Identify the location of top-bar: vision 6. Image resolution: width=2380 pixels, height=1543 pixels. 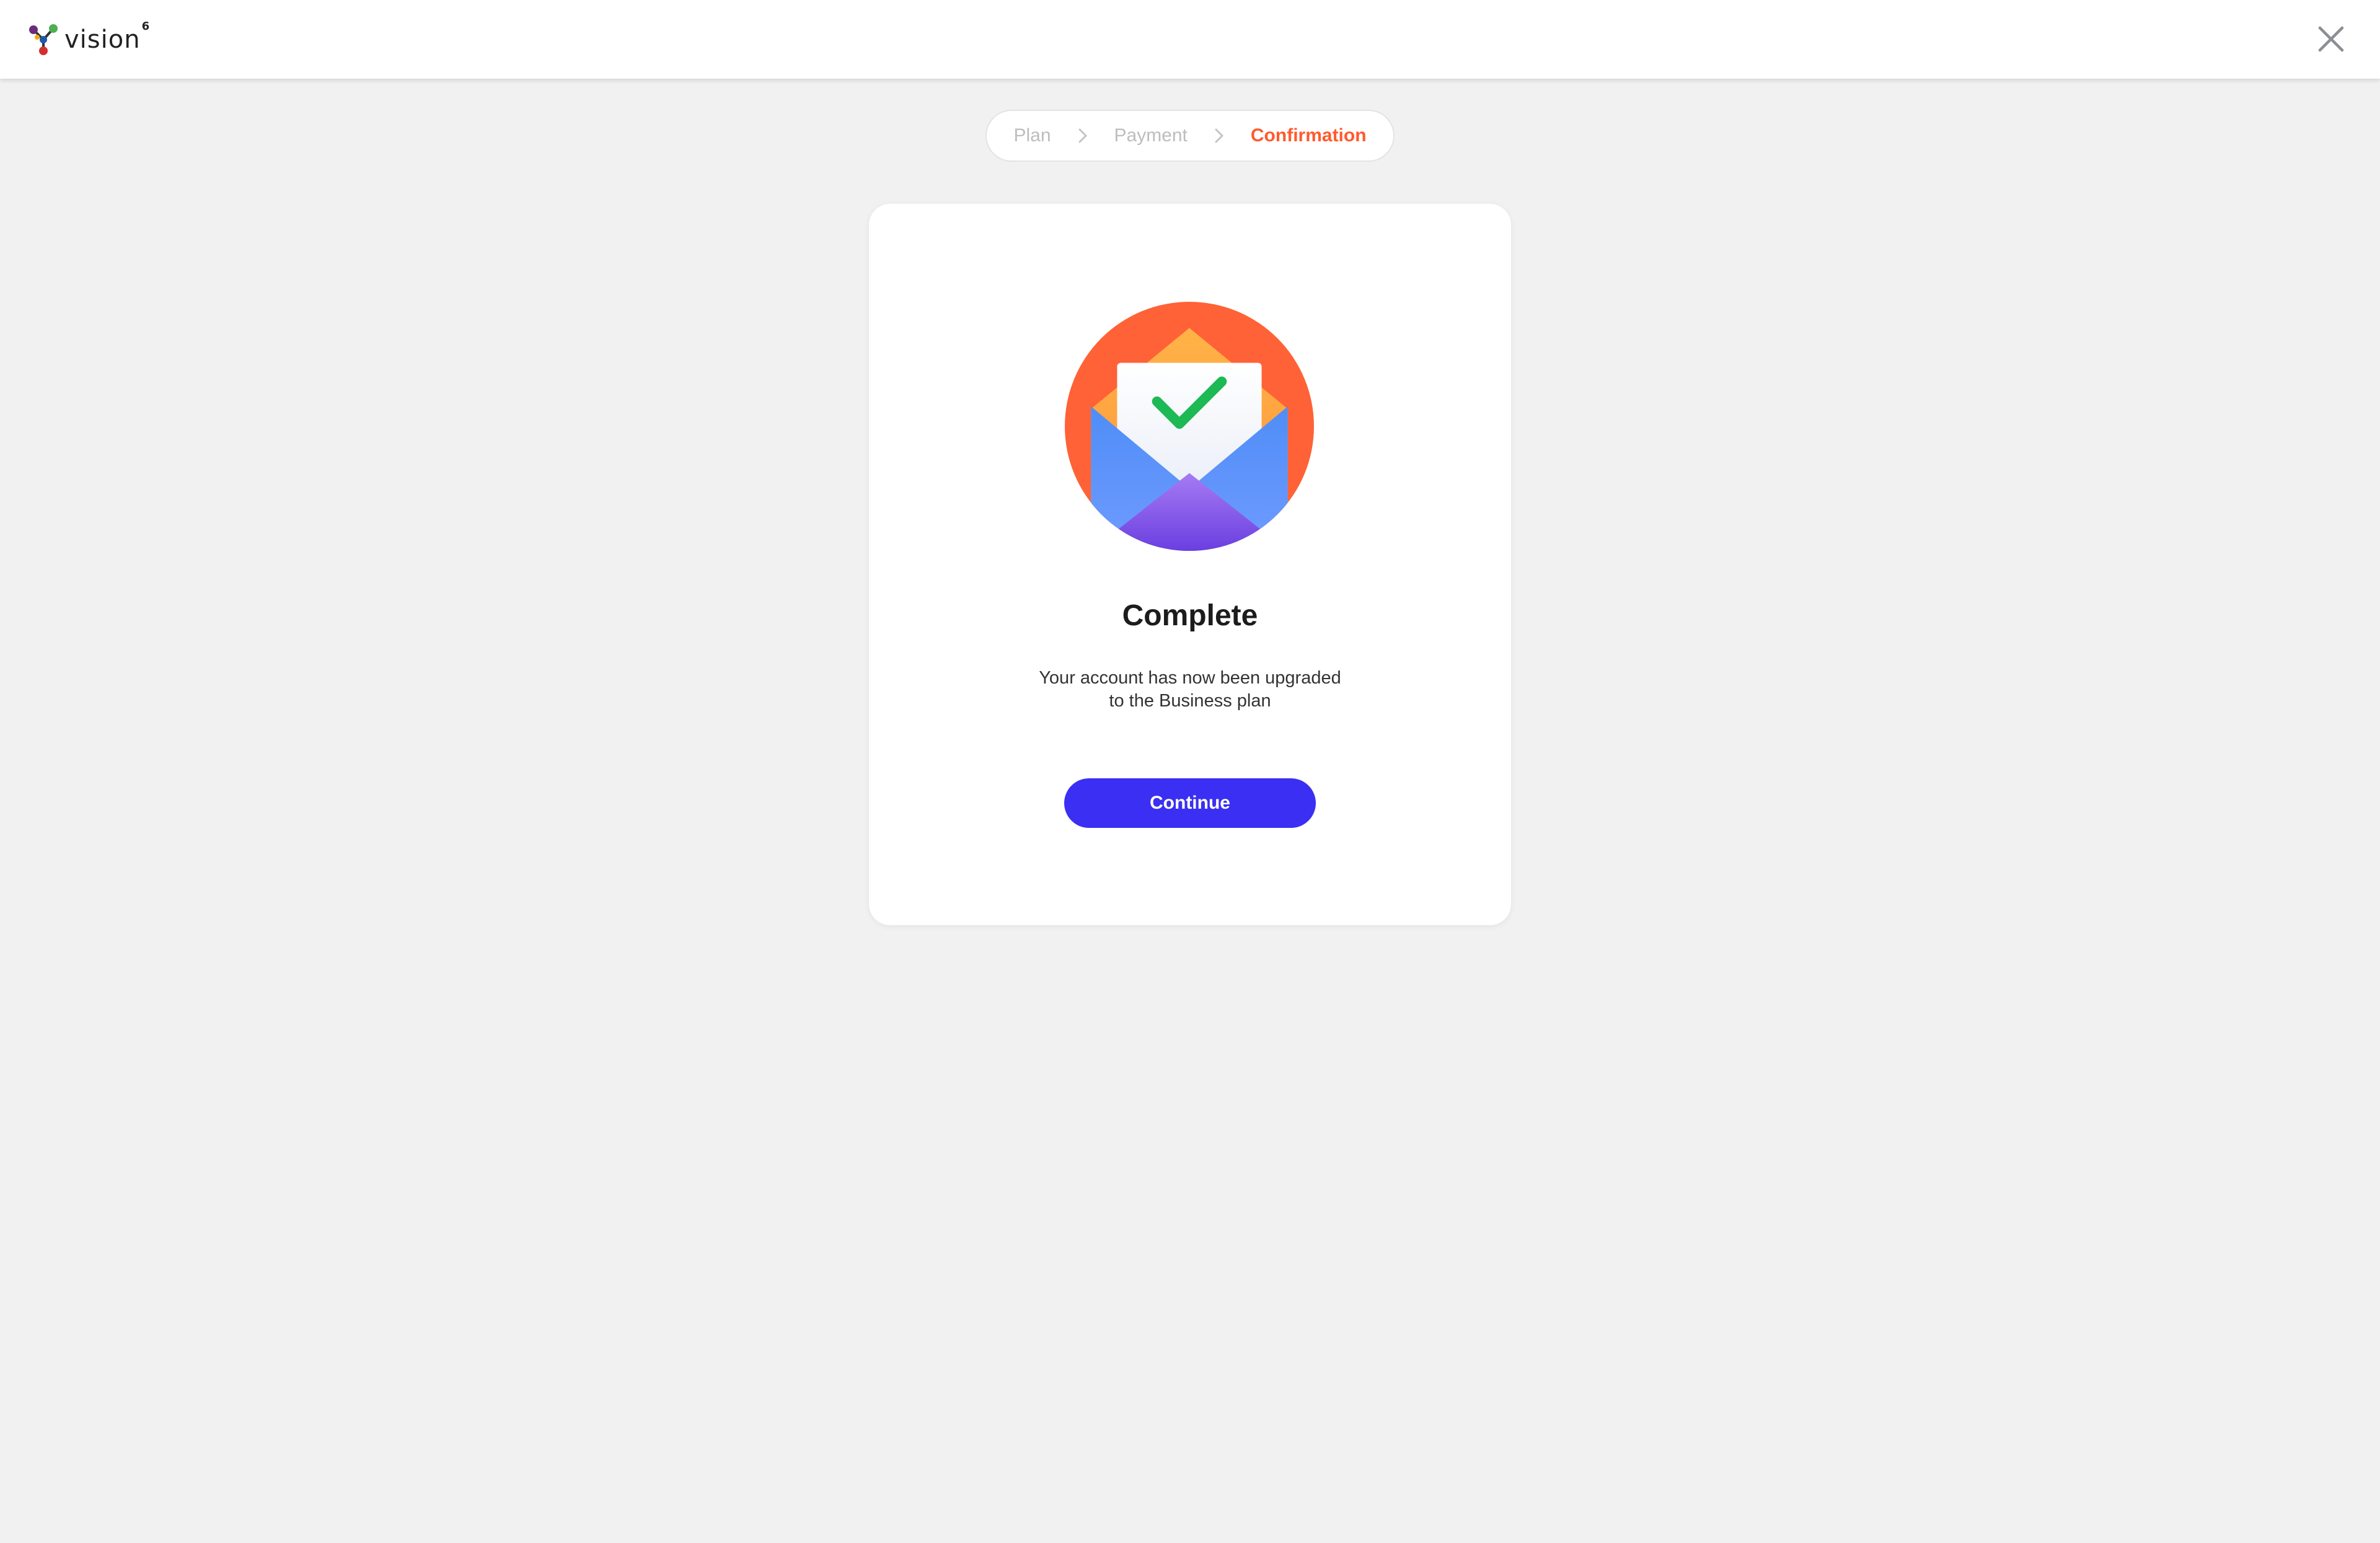
(1190, 39).